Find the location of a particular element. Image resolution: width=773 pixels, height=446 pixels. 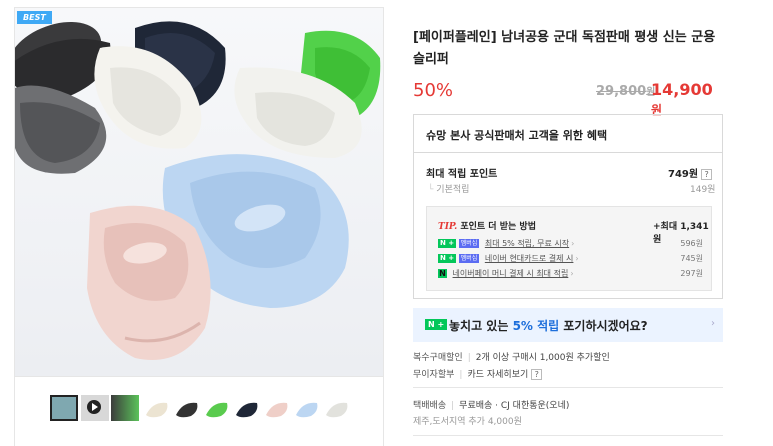

basic-points-value: 149원 is located at coordinates (703, 190).